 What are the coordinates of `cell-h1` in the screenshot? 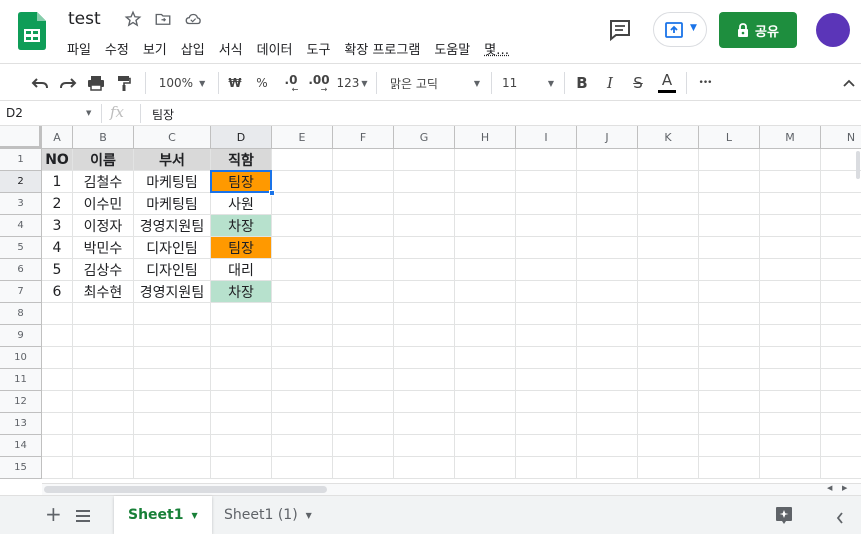 It's located at (485, 160).